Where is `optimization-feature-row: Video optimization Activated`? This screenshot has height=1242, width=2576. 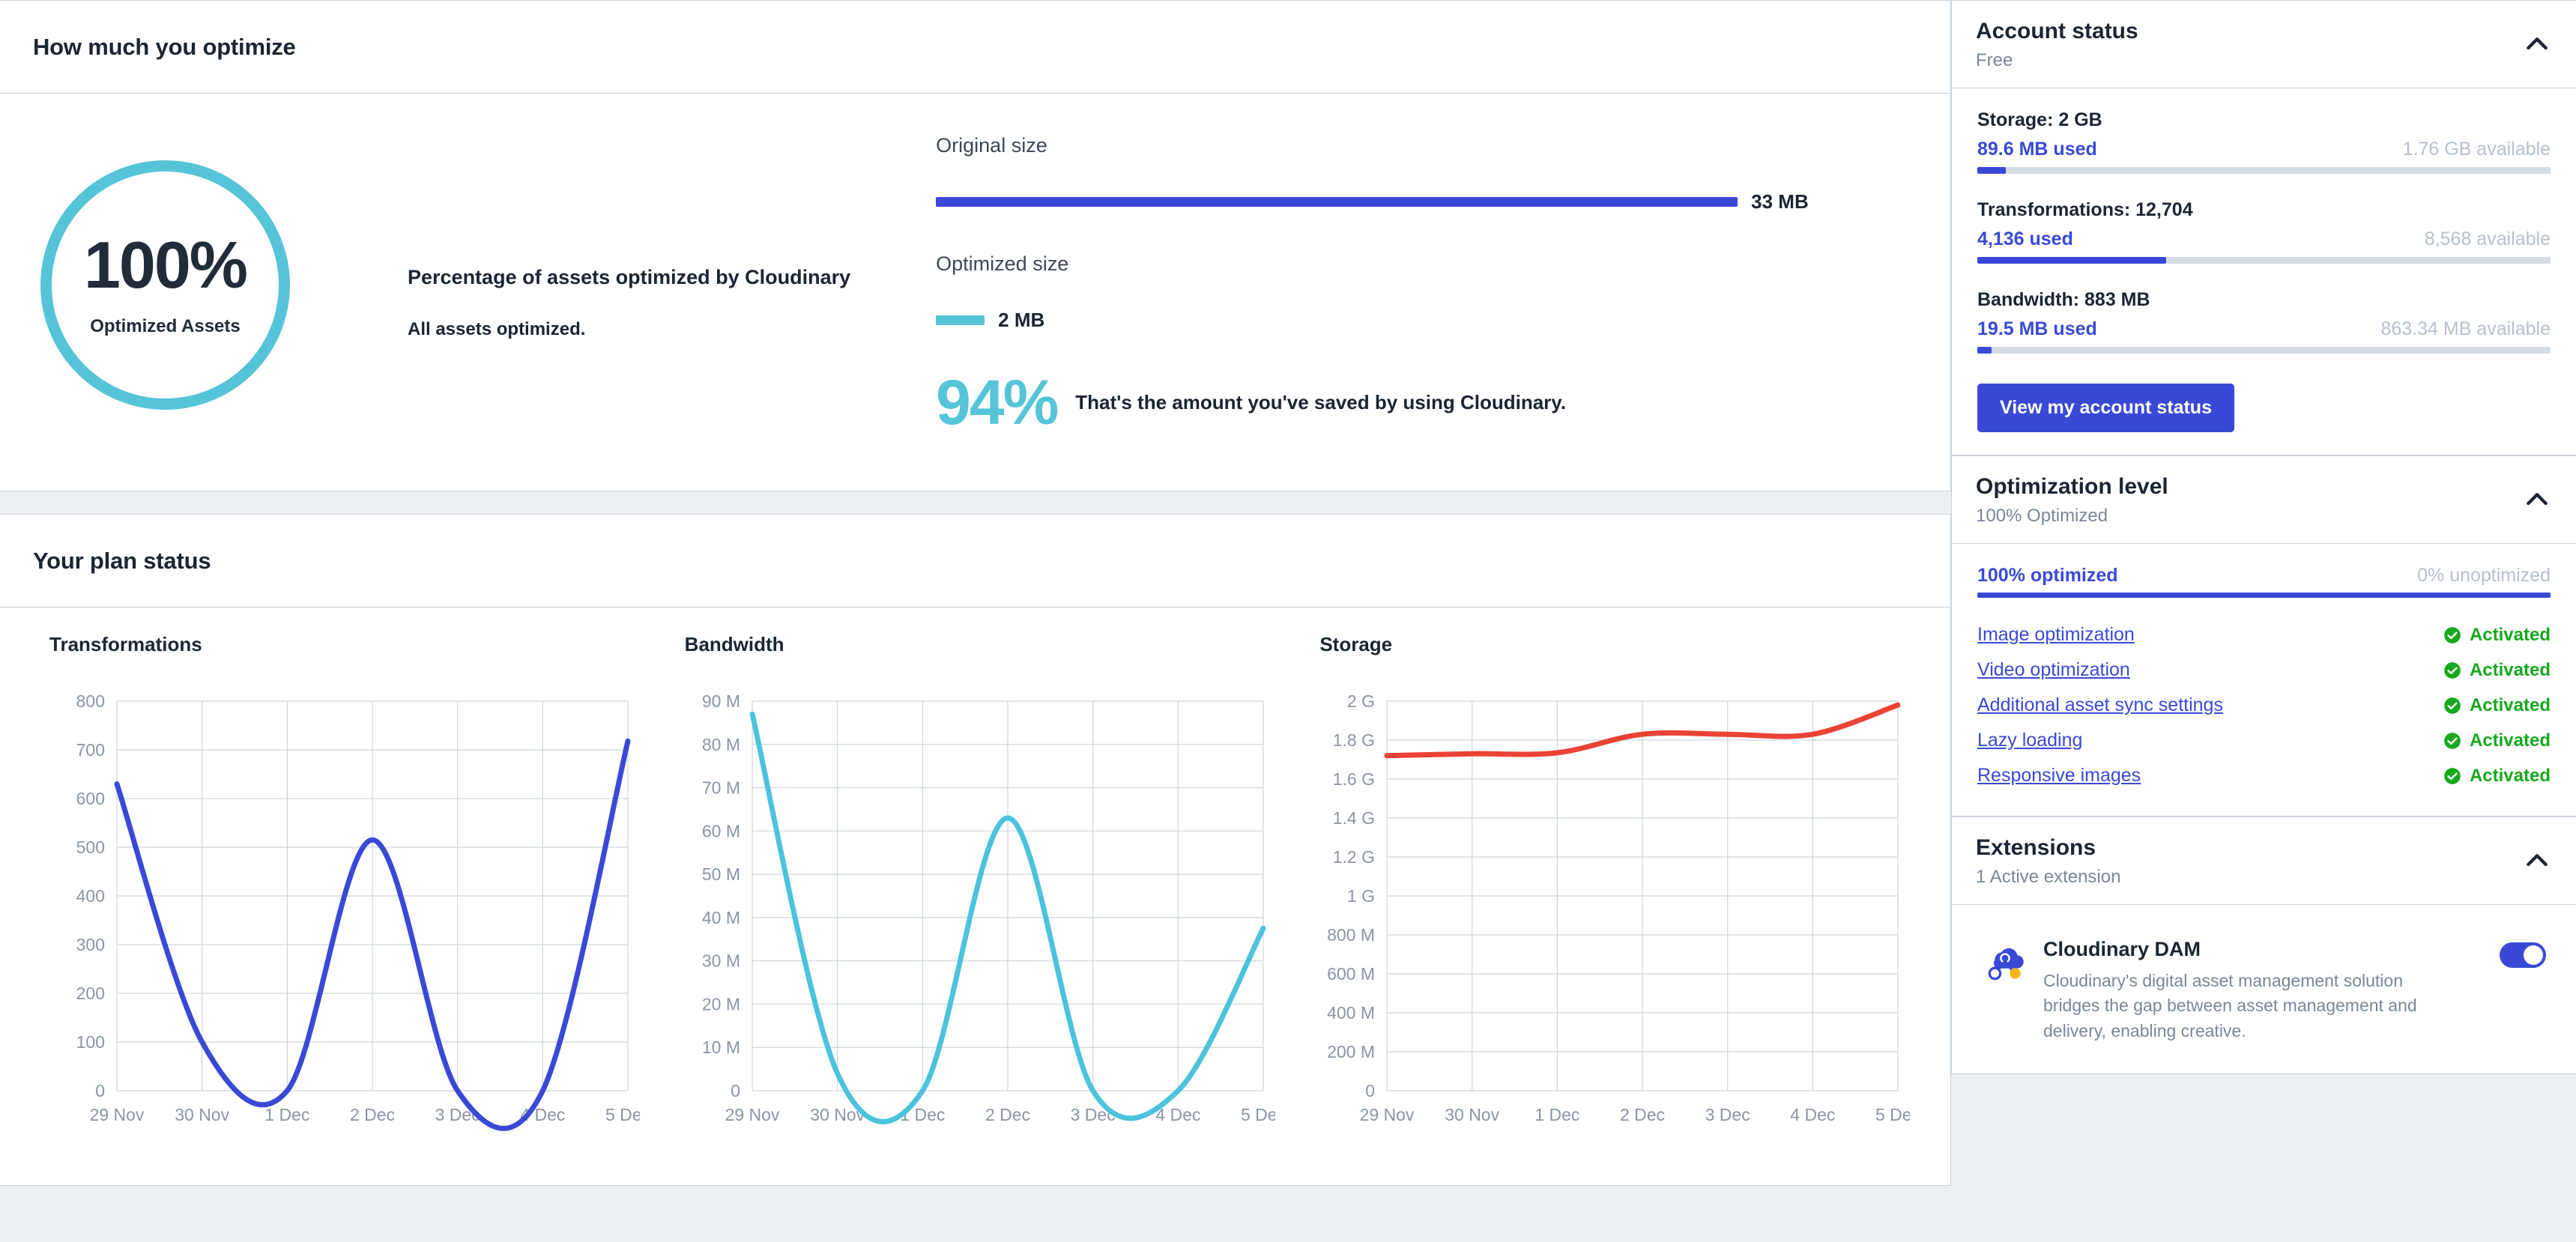 optimization-feature-row: Video optimization Activated is located at coordinates (2264, 670).